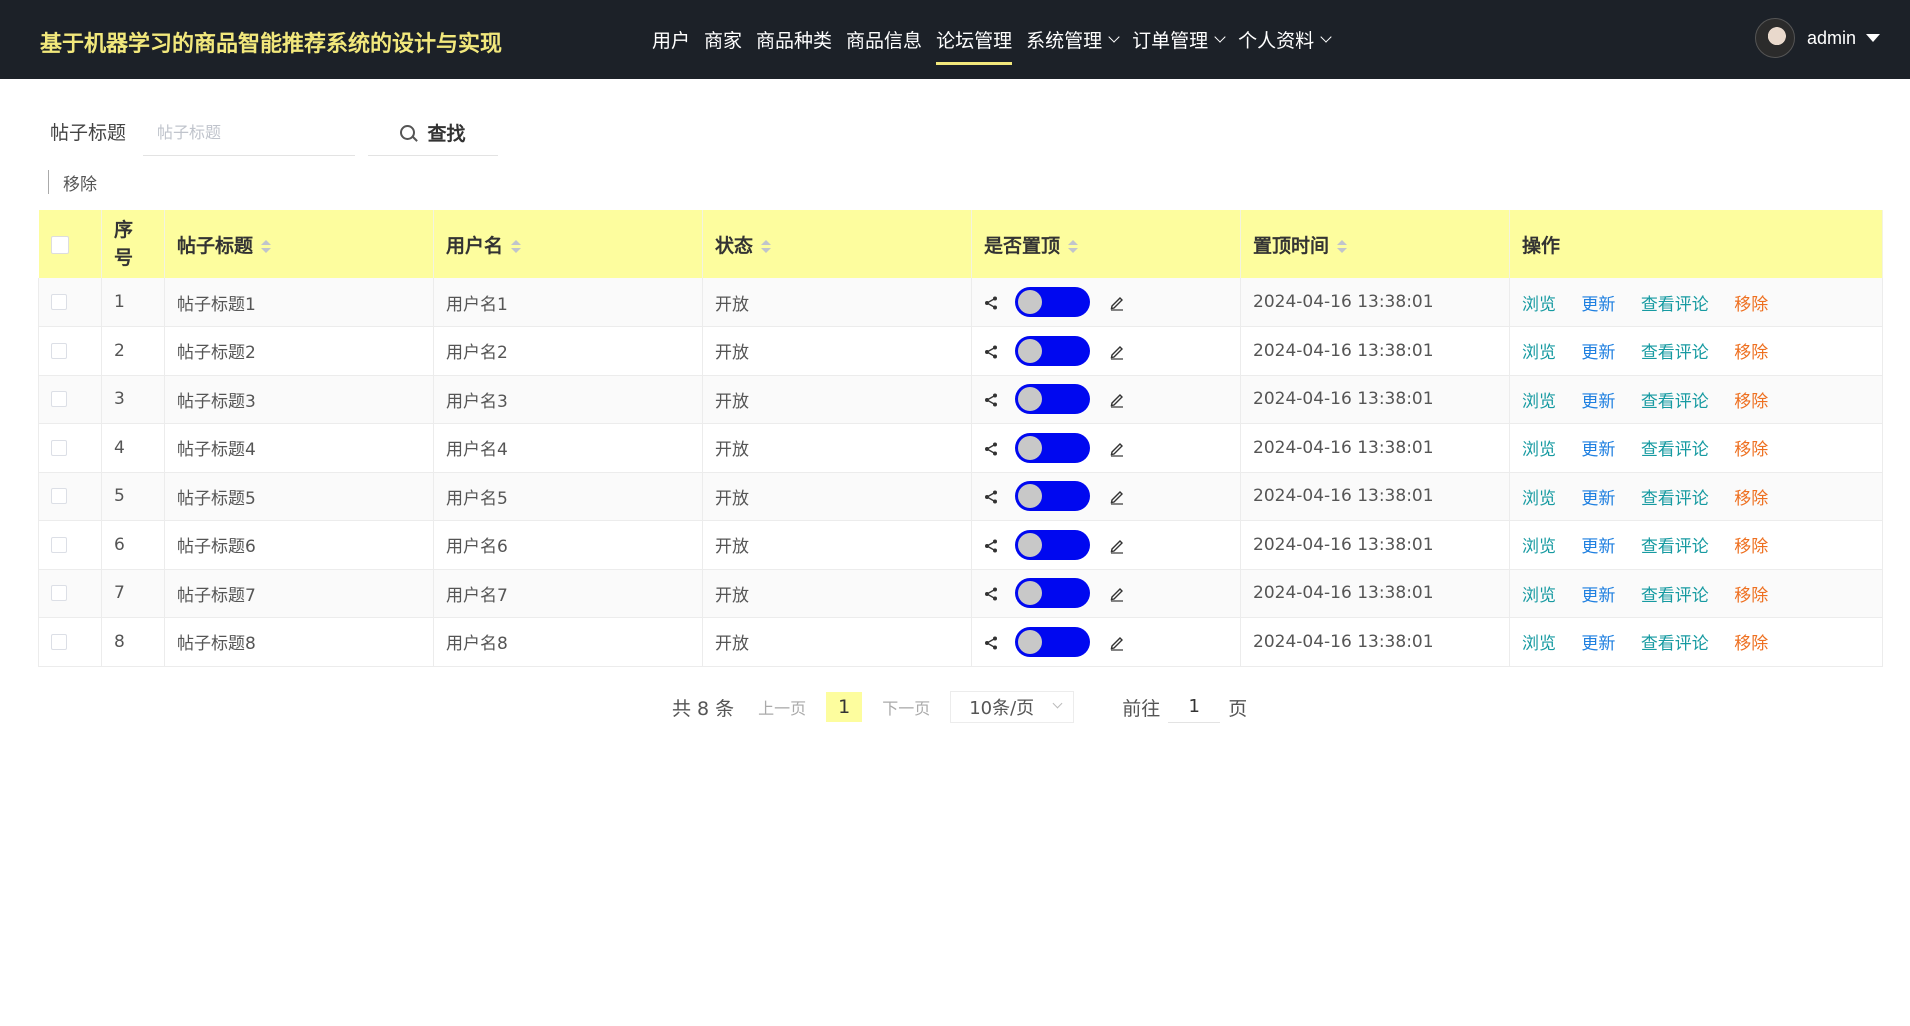 The image size is (1910, 1026). What do you see at coordinates (299, 448) in the screenshot?
I see `row-title: 帖子标题4` at bounding box center [299, 448].